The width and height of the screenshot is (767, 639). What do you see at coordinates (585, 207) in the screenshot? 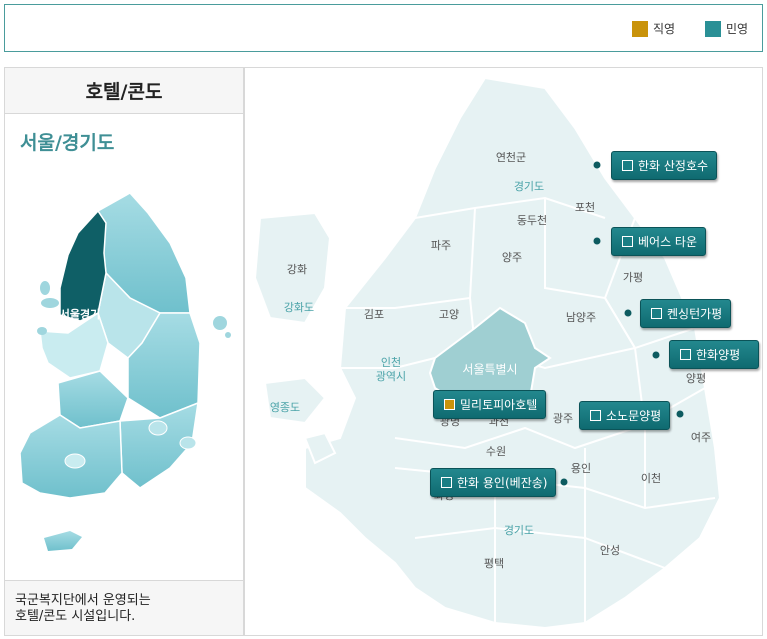
I see `label-pocheon: 포천` at bounding box center [585, 207].